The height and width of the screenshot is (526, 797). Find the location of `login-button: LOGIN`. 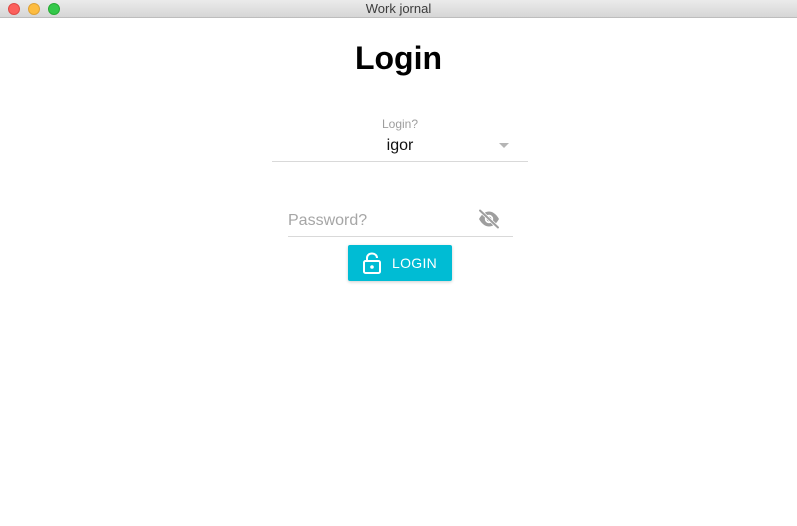

login-button: LOGIN is located at coordinates (400, 263).